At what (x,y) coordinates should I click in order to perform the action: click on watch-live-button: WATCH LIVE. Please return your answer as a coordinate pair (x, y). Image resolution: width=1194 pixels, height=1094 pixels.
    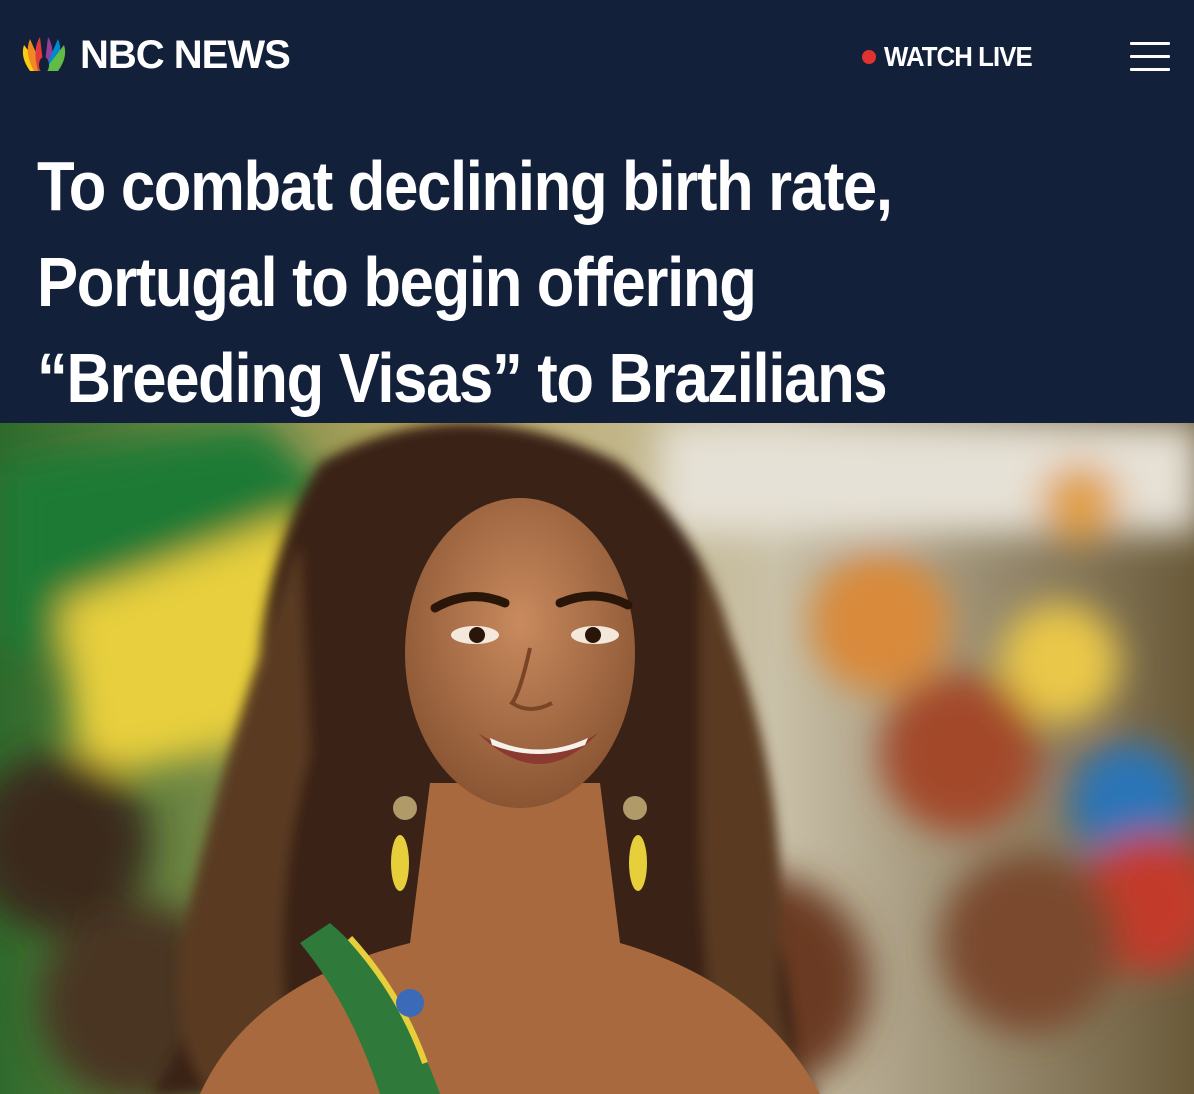
    Looking at the image, I should click on (953, 57).